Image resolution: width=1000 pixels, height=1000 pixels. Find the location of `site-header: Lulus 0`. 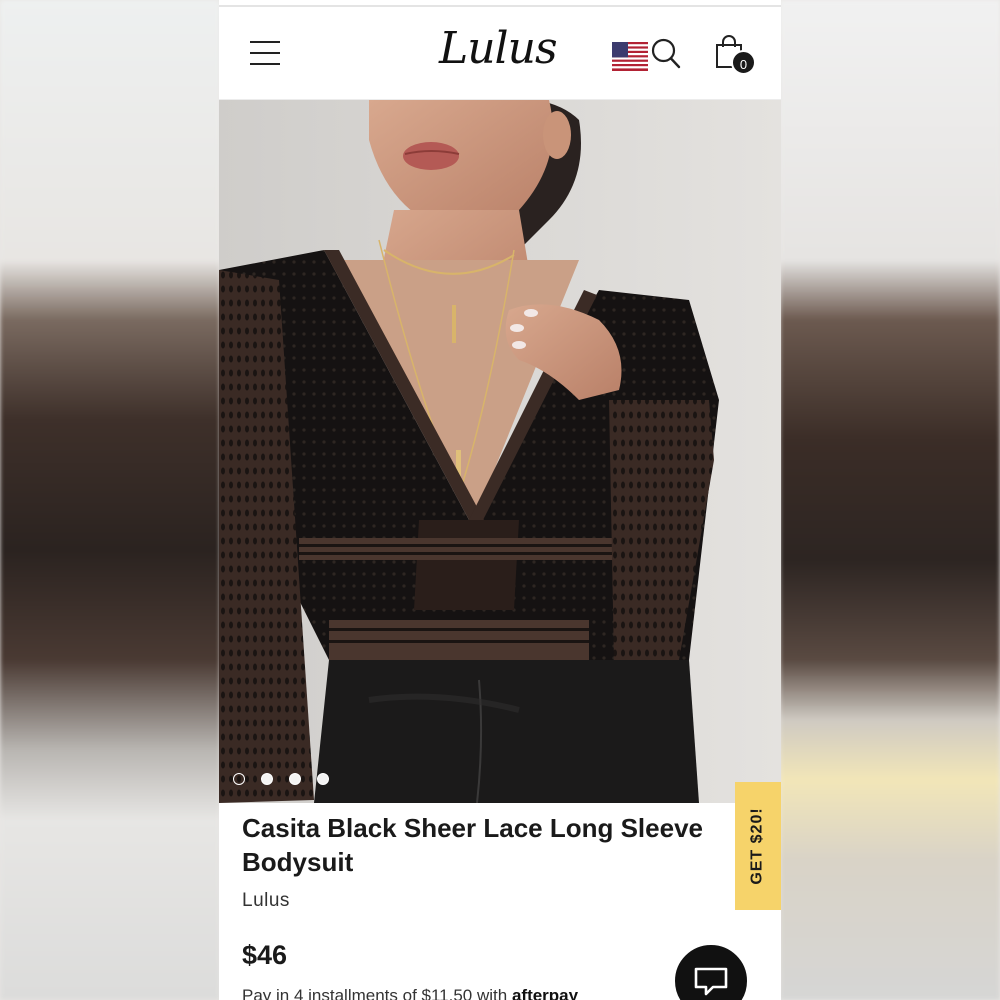

site-header: Lulus 0 is located at coordinates (500, 53).